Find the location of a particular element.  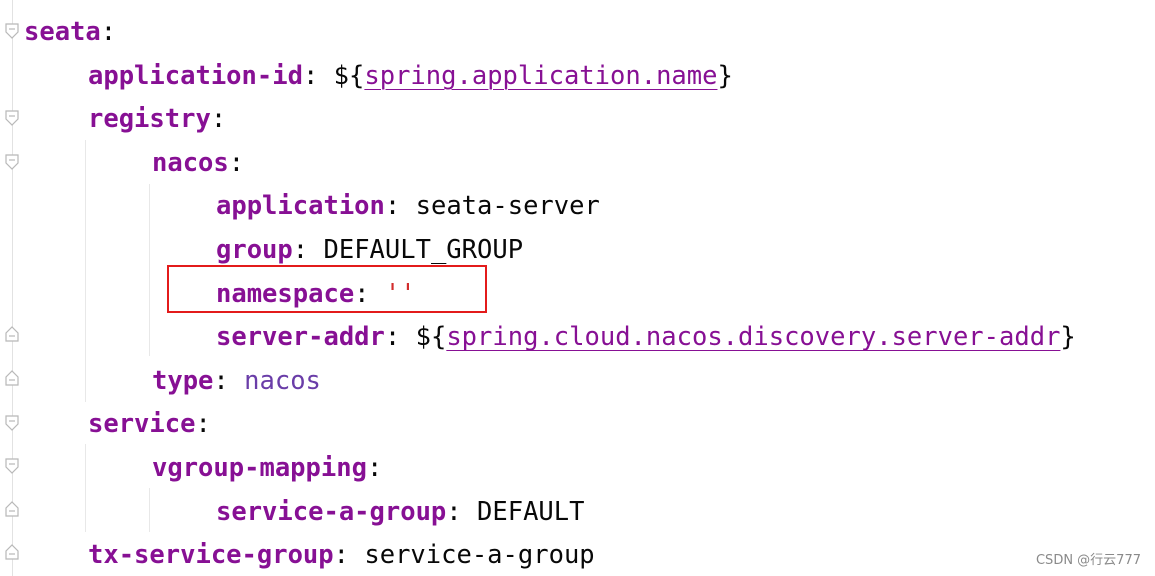

code-line-seata: seata: is located at coordinates (70, 32).